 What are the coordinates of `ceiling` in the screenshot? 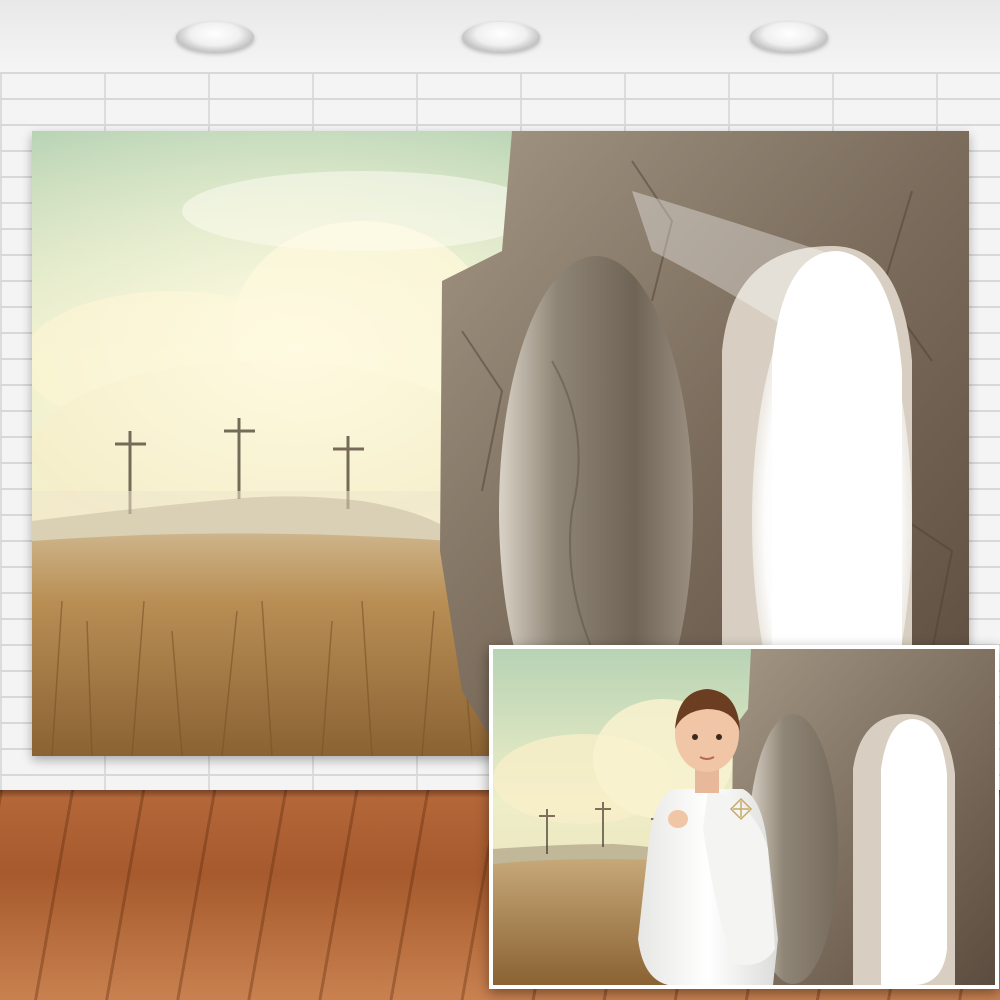 It's located at (500, 36).